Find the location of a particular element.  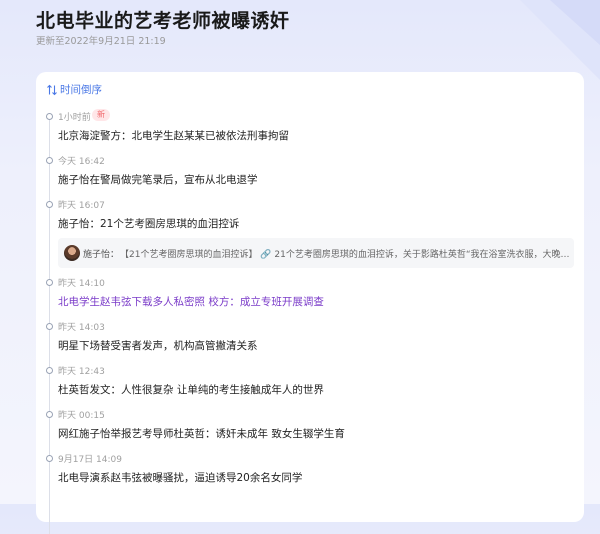

item-time: 昨天 00:15 is located at coordinates (81, 416).